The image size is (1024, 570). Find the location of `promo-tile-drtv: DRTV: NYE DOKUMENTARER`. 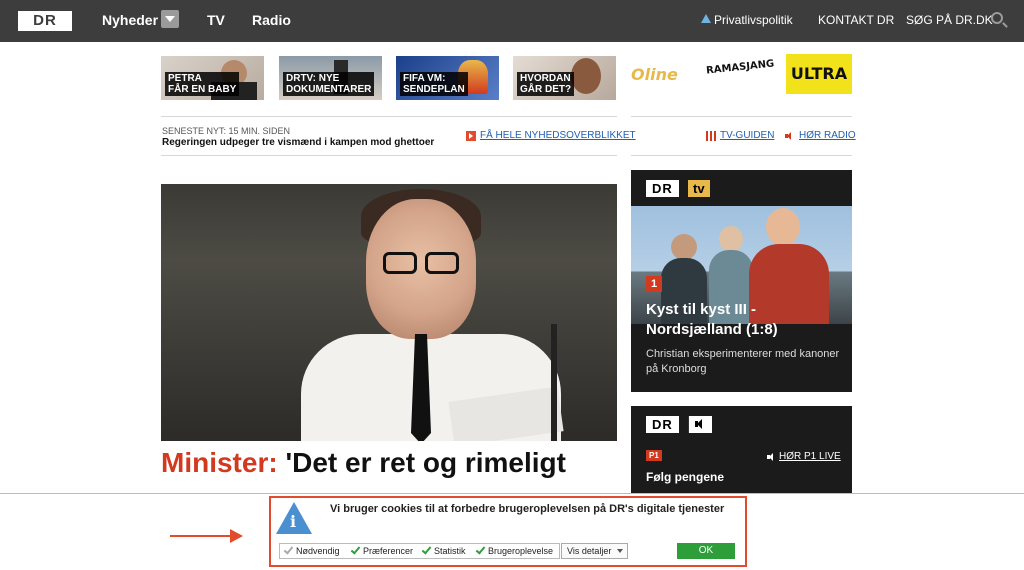

promo-tile-drtv: DRTV: NYE DOKUMENTARER is located at coordinates (330, 78).